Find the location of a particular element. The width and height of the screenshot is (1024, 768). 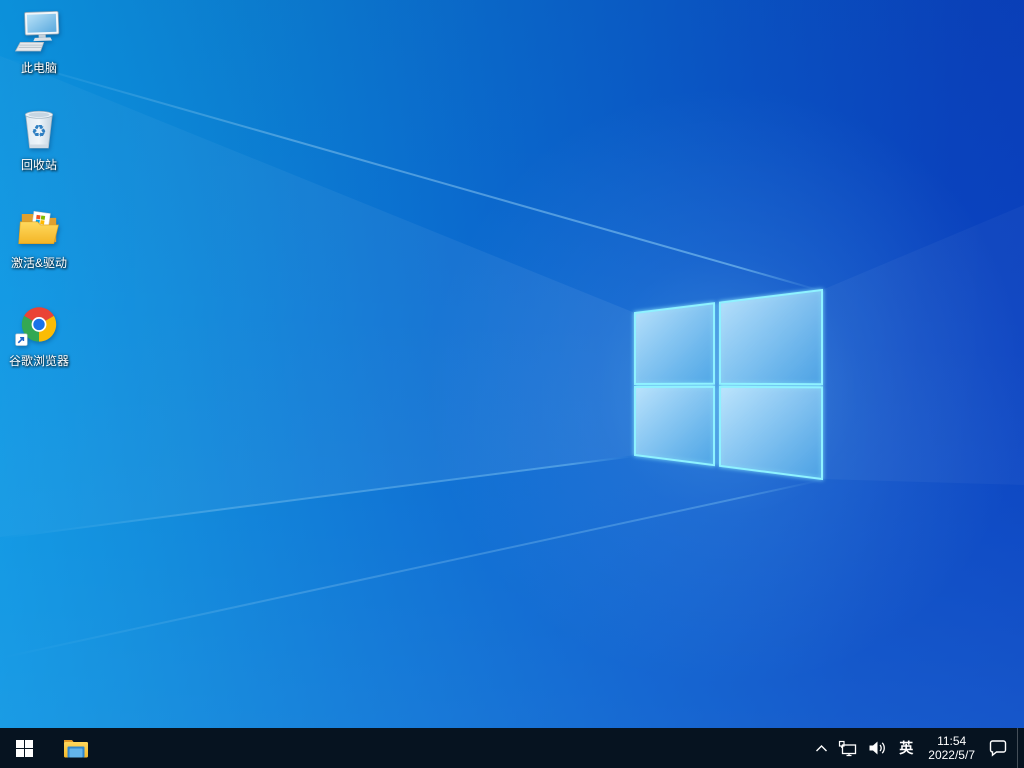

network-ethernet-icon is located at coordinates (848, 748).